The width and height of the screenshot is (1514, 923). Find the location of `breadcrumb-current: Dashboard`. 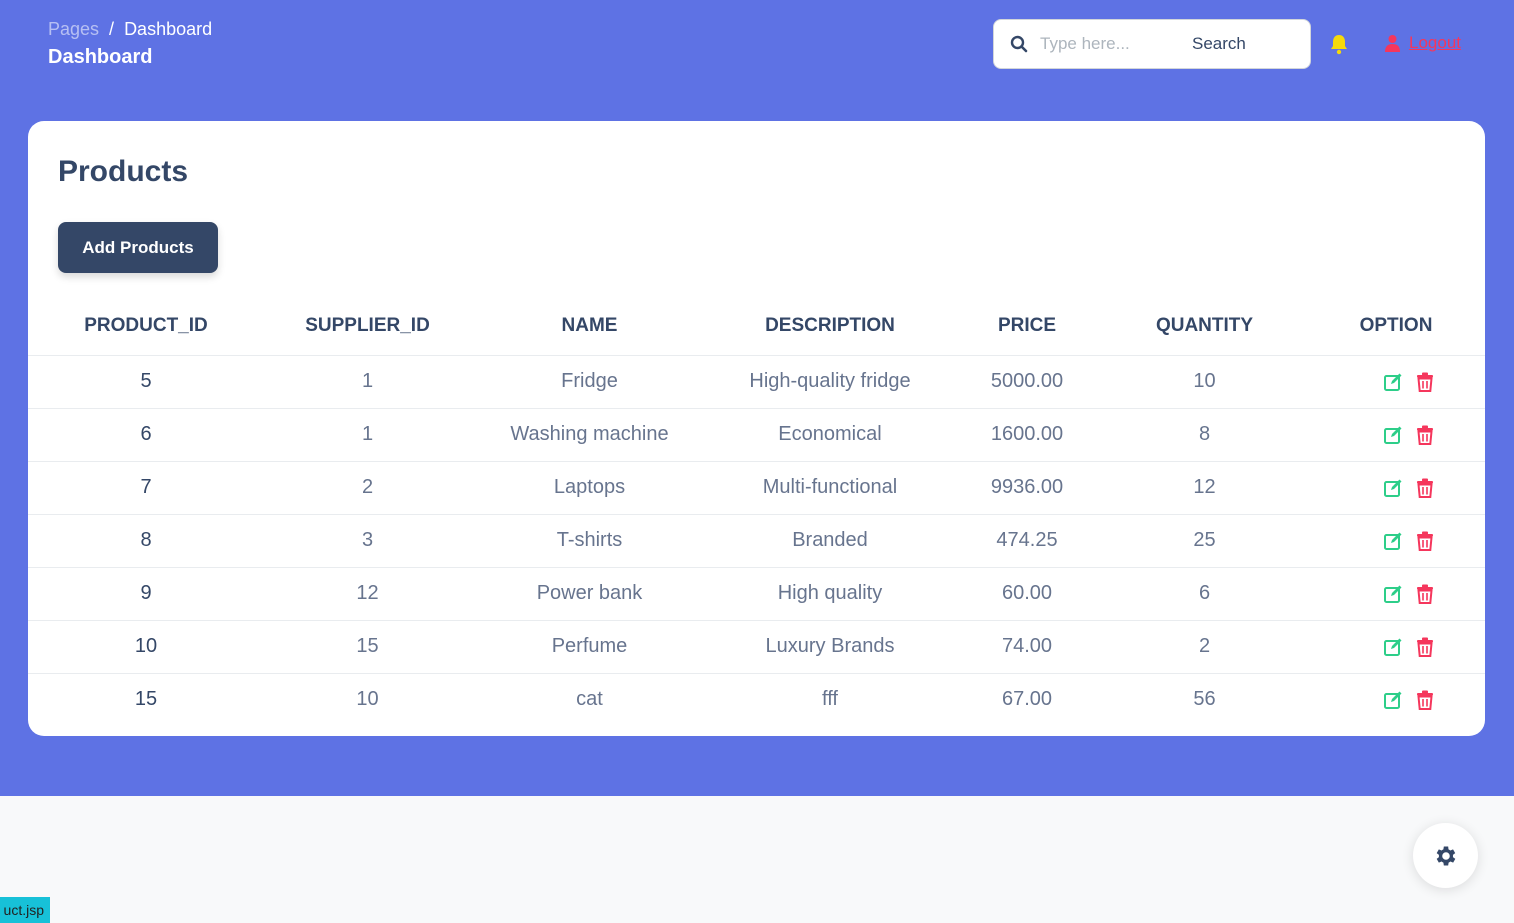

breadcrumb-current: Dashboard is located at coordinates (168, 29).